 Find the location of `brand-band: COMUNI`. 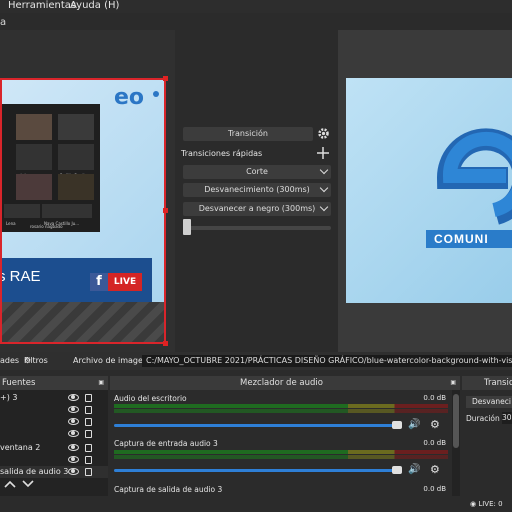

brand-band: COMUNI is located at coordinates (469, 239).